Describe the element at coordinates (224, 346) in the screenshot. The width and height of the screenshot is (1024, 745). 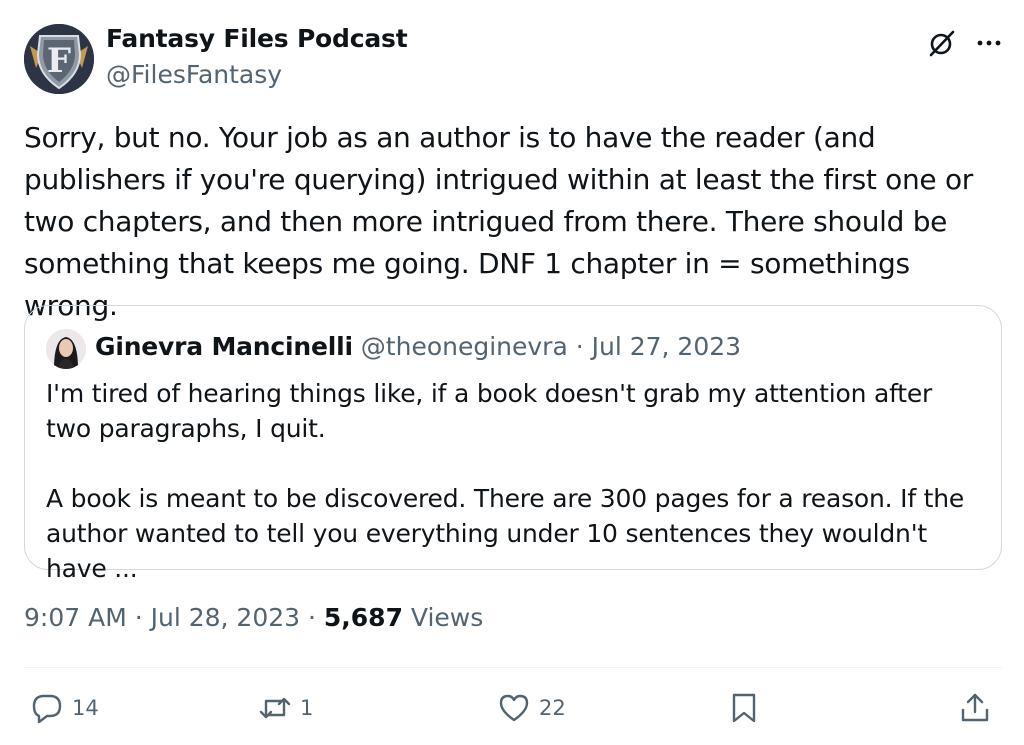
I see `quoted-author-name: Ginevra Mancinelli` at that location.